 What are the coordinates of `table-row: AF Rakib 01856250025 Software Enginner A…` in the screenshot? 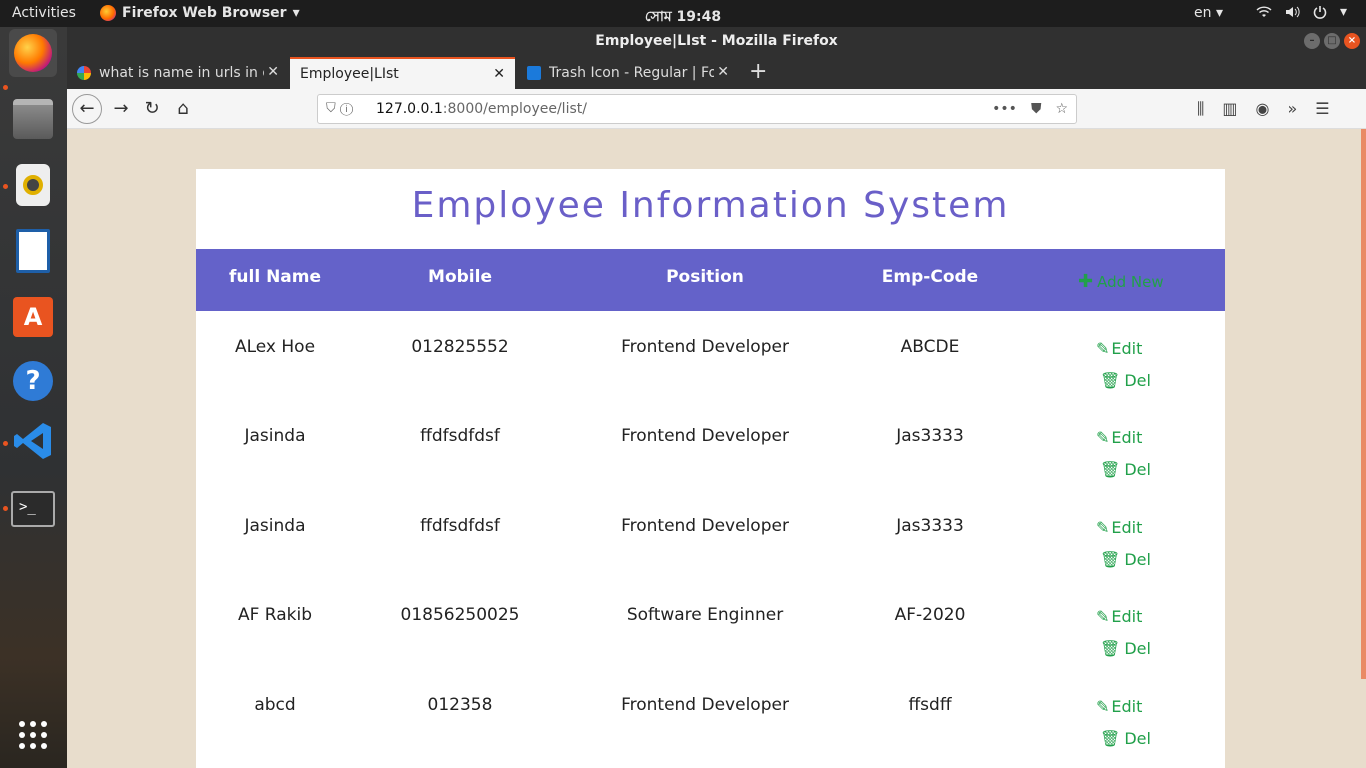 It's located at (710, 632).